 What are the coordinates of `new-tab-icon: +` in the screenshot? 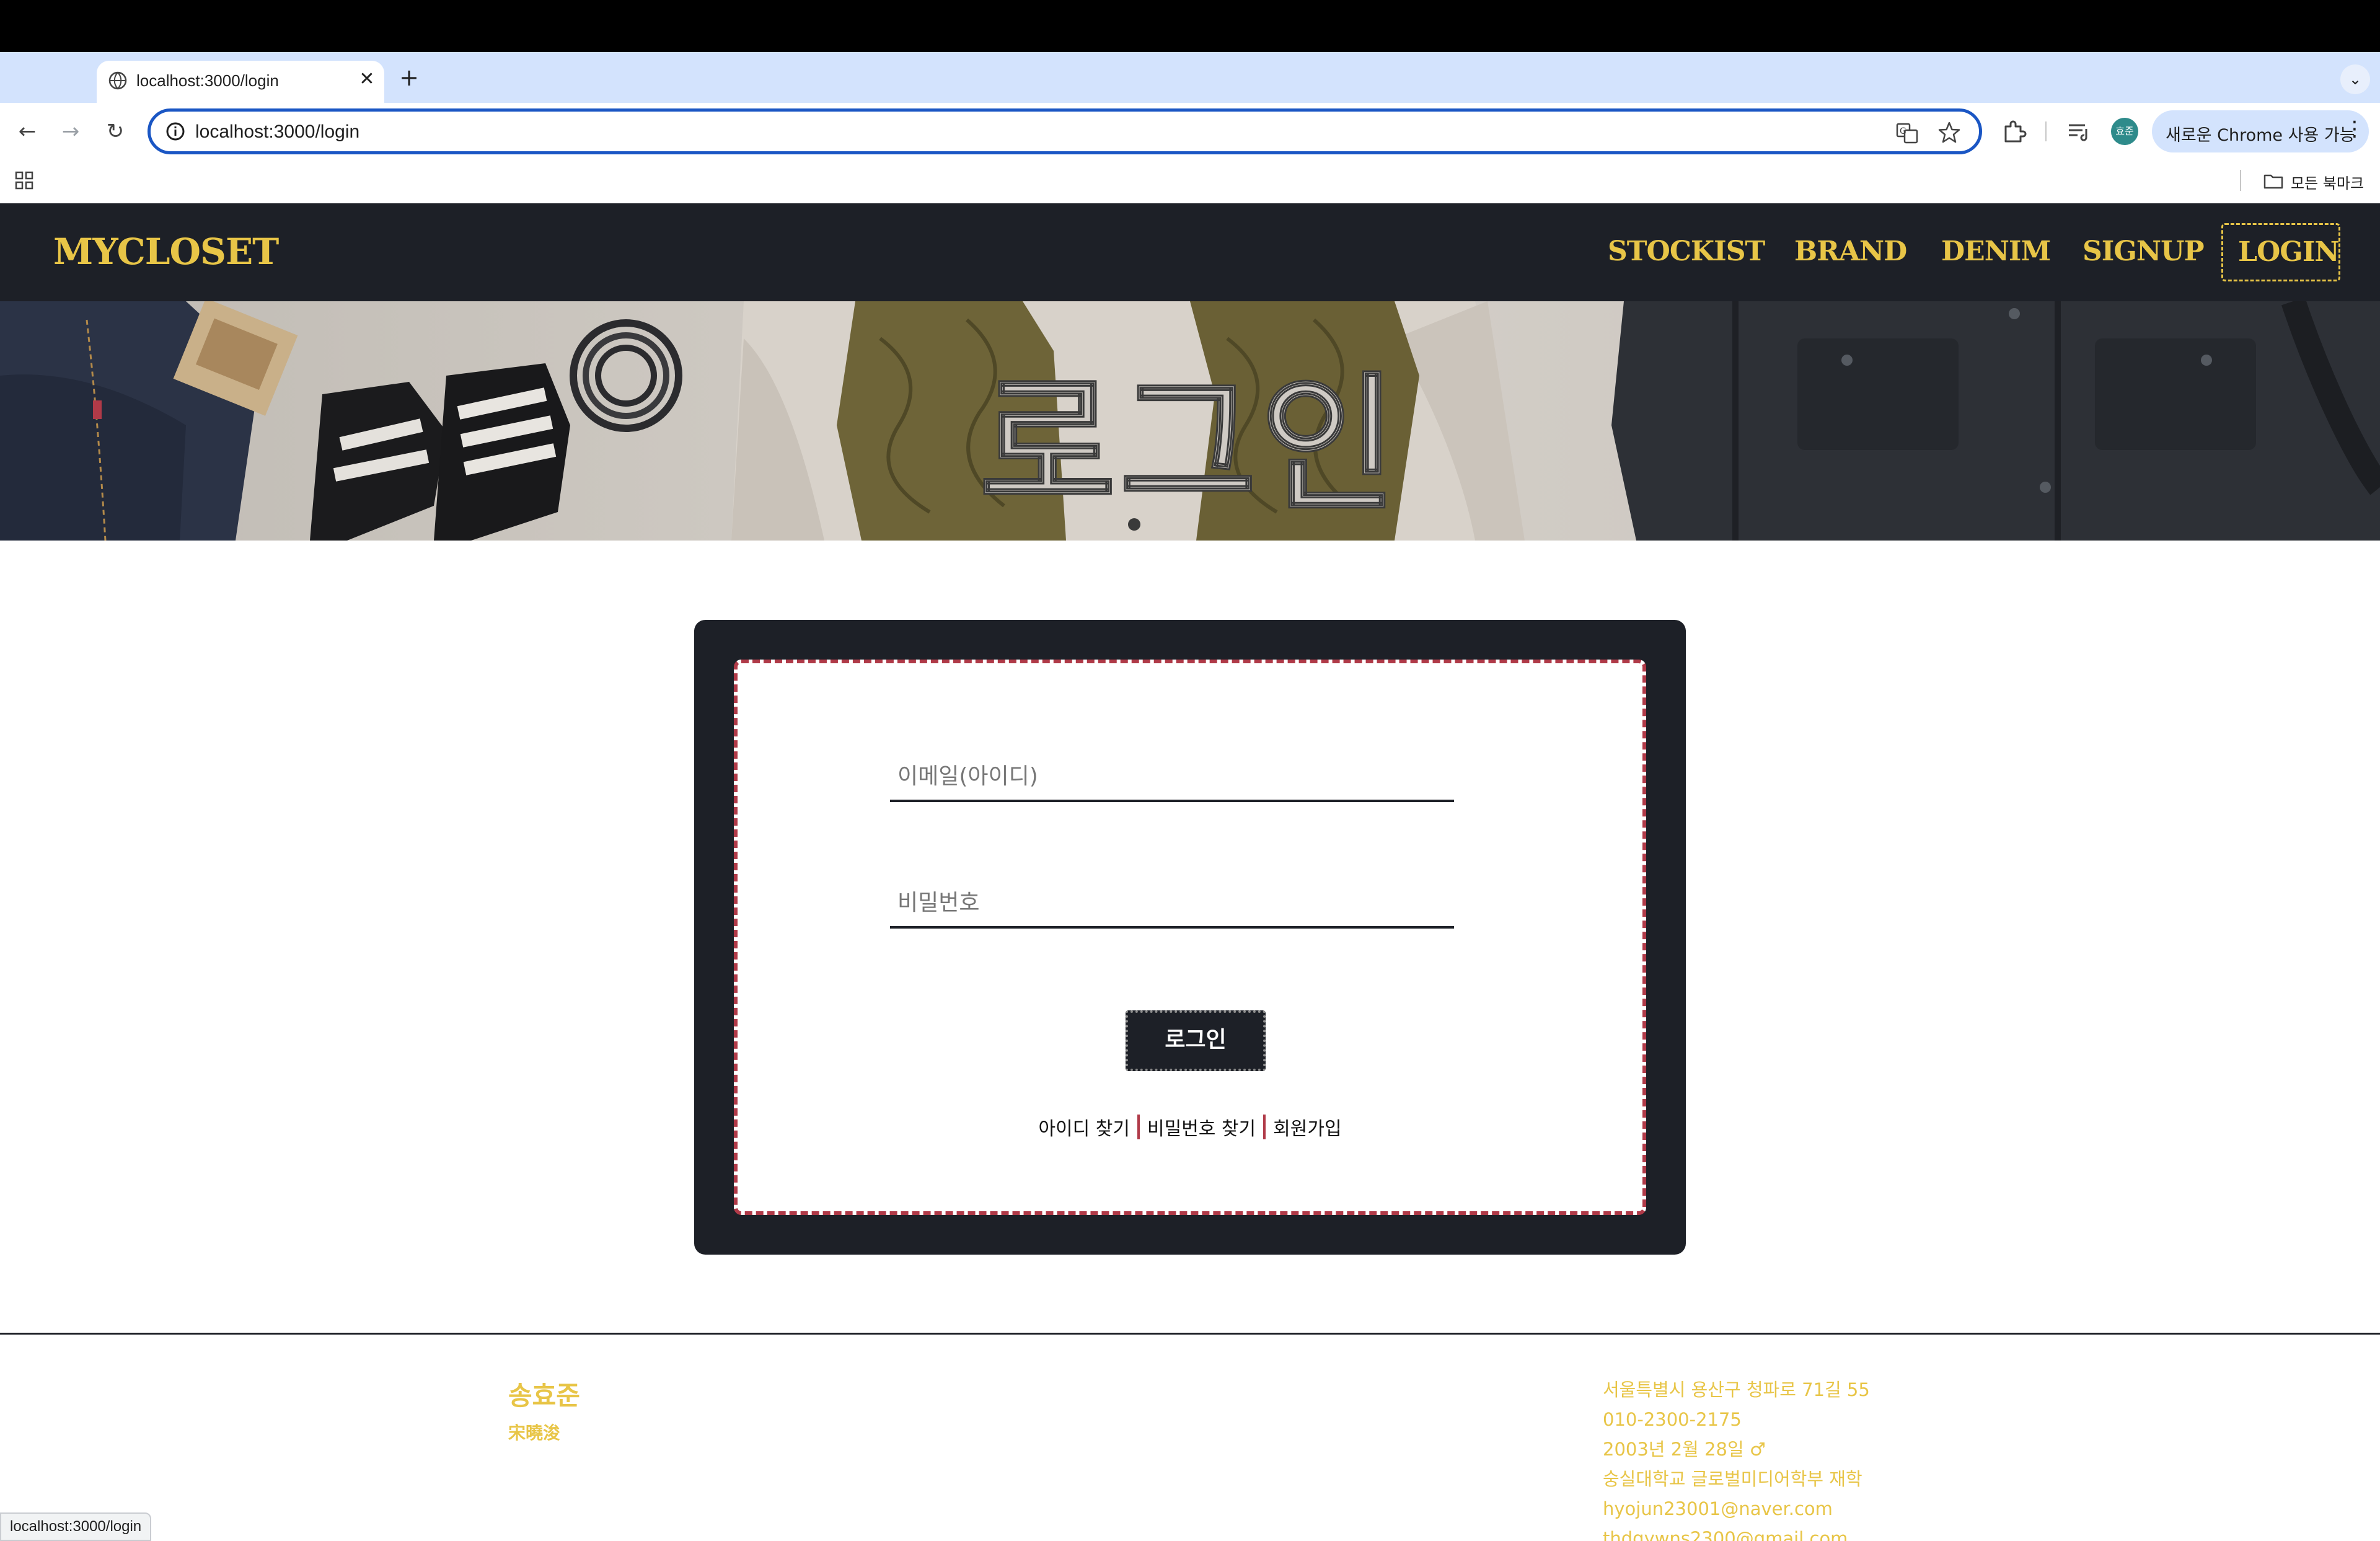 It's located at (409, 78).